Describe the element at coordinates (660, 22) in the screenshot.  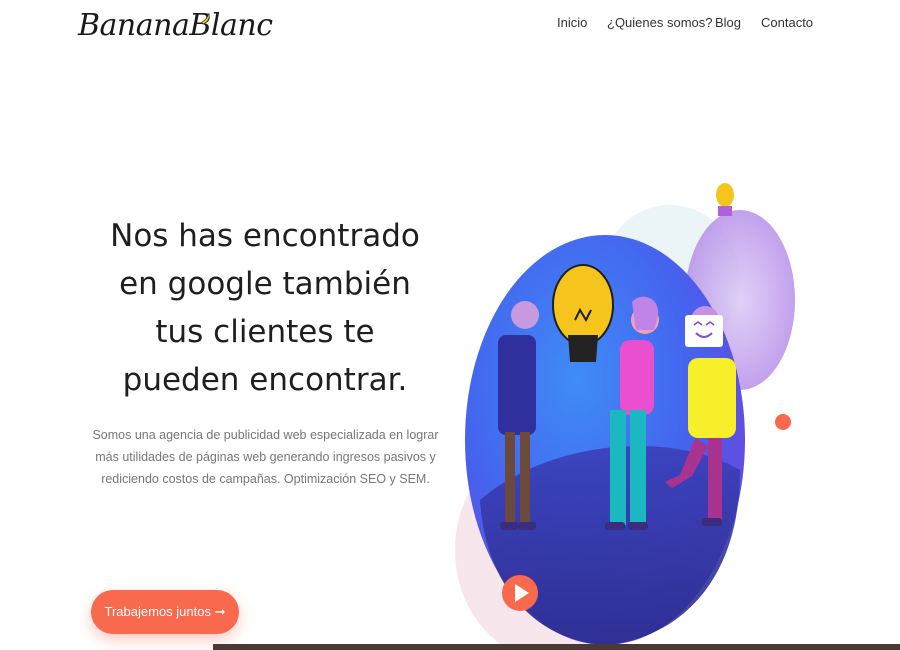
I see `nav-item-quienes-somos: ¿Quienes somos?` at that location.